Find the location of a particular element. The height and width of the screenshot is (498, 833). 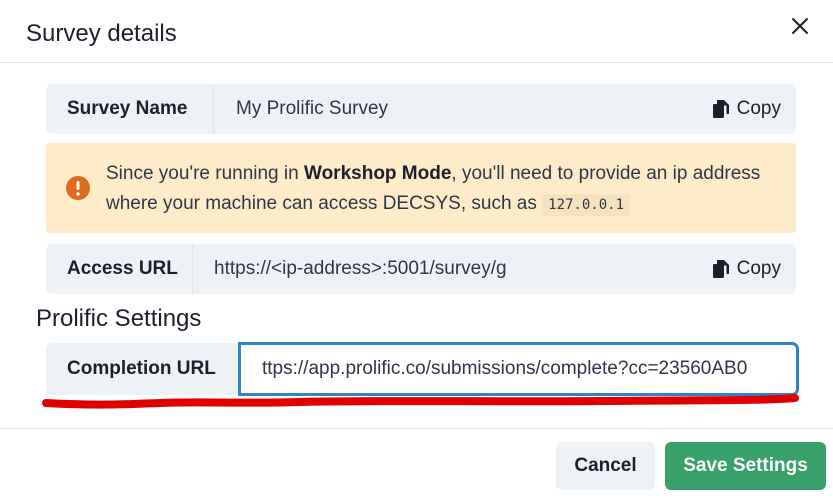

close-button is located at coordinates (800, 26).